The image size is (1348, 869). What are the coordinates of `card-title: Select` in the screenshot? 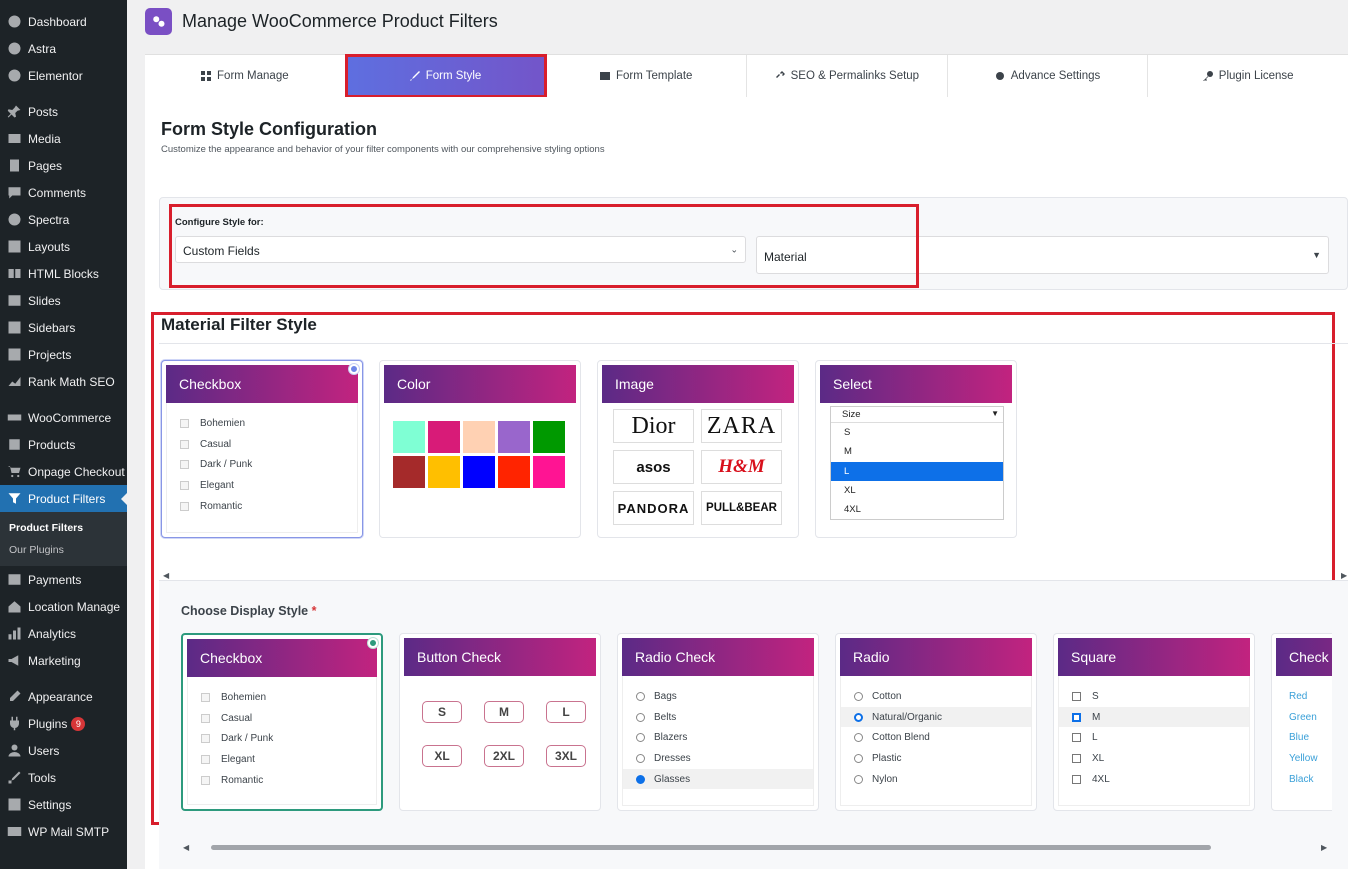 It's located at (916, 384).